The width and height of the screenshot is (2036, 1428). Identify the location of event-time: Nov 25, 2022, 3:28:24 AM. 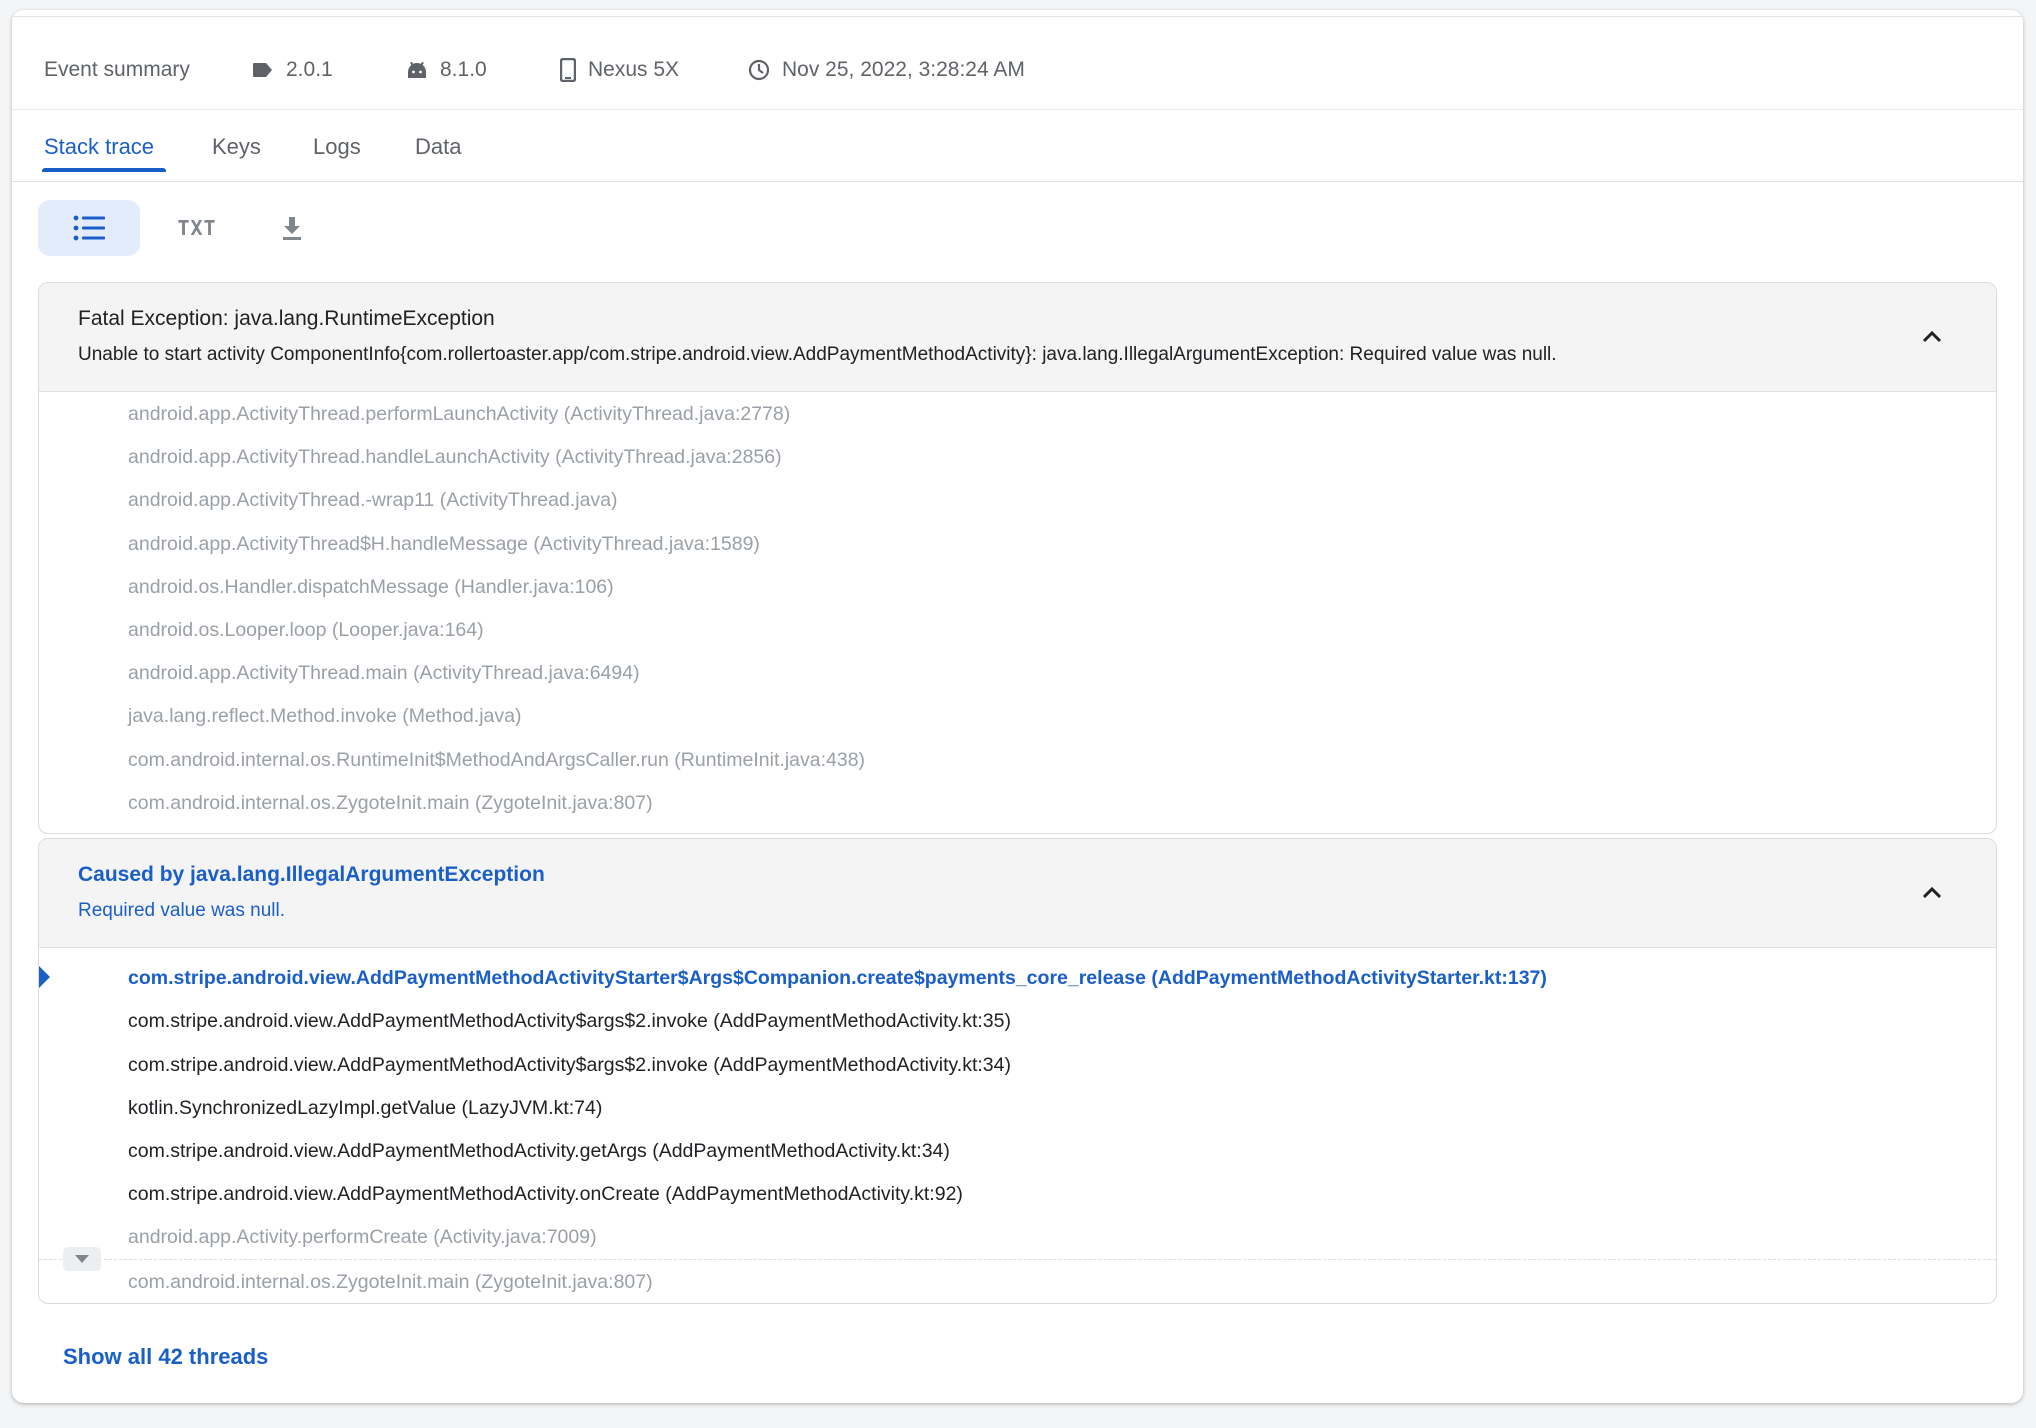
(886, 70).